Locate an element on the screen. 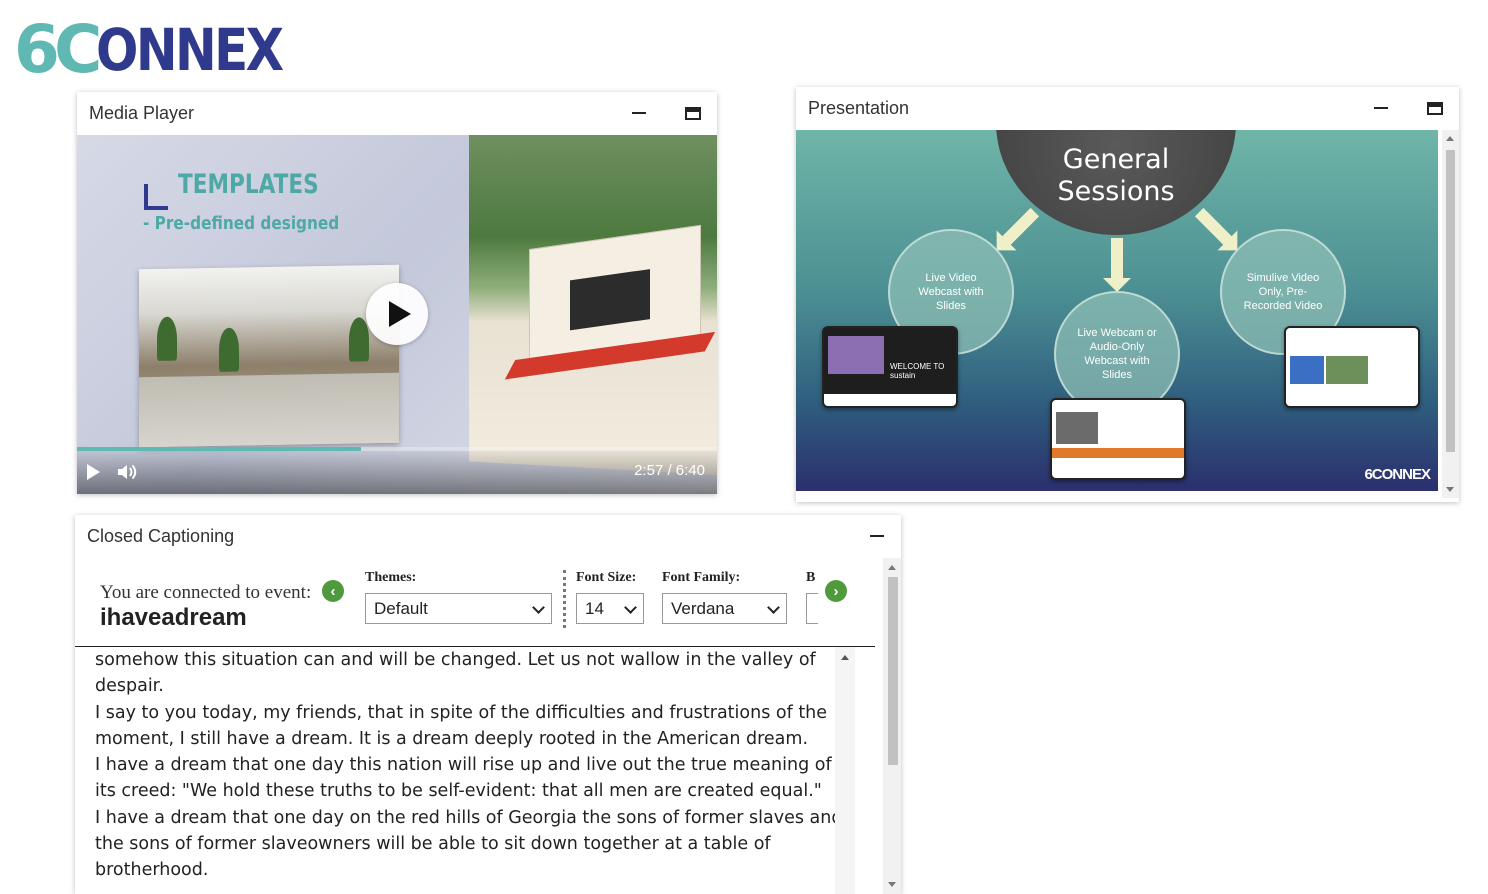  chevron-left-icon: ‹ is located at coordinates (333, 591).